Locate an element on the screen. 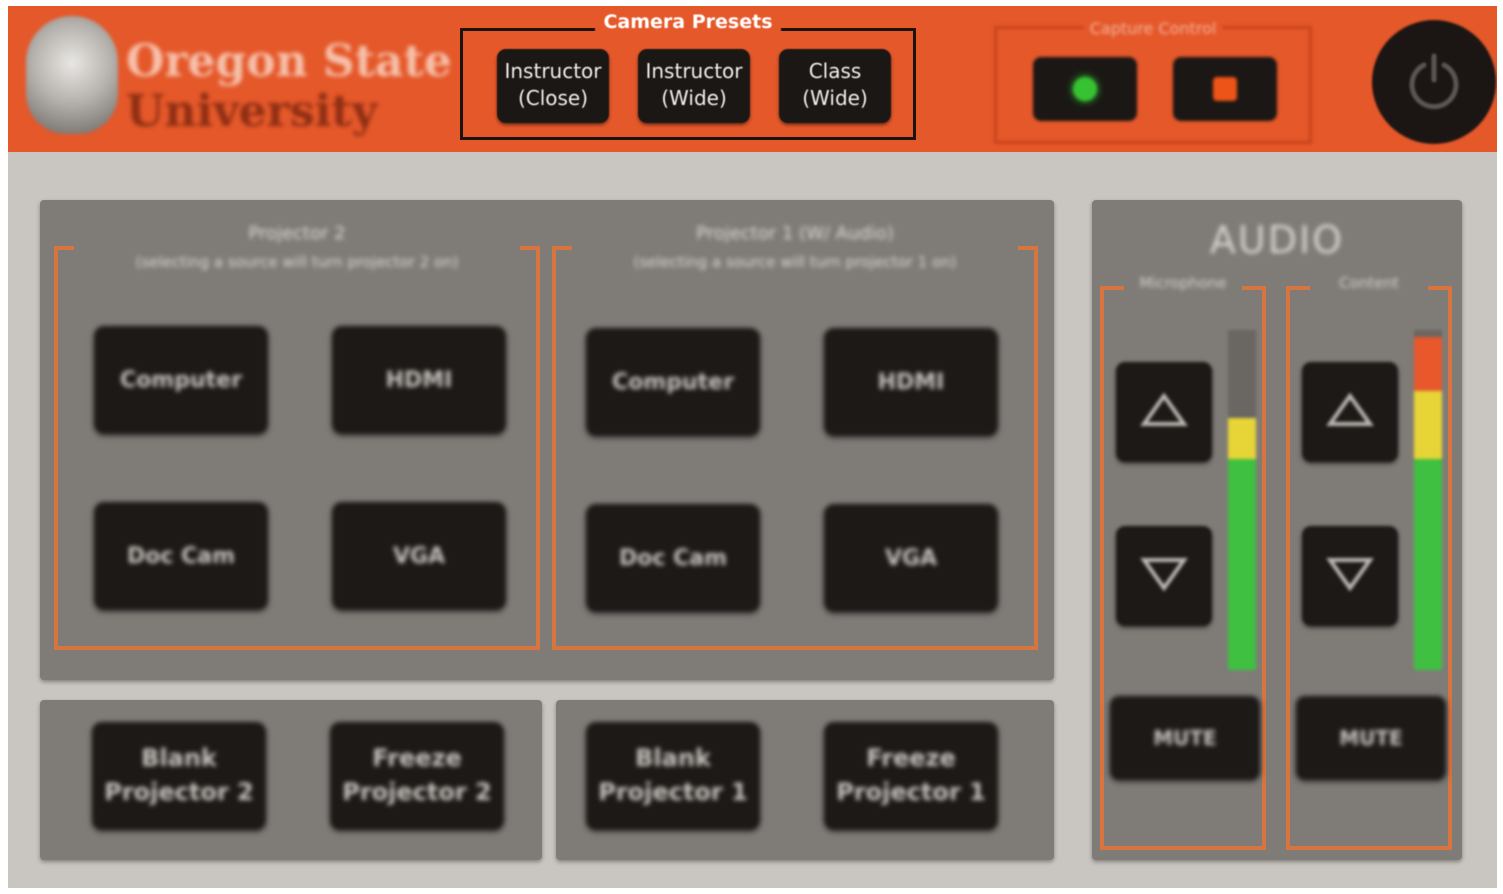 The image size is (1503, 894). preset-class-wide-button: Class (Wide) is located at coordinates (835, 86).